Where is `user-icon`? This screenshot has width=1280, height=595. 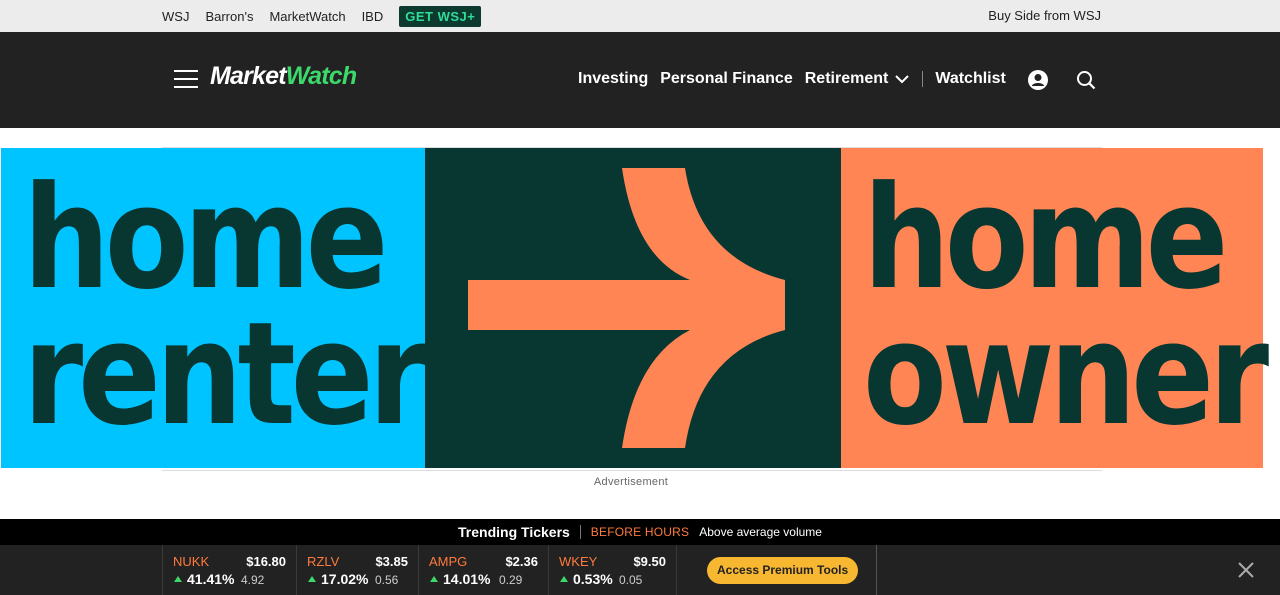
user-icon is located at coordinates (1038, 80).